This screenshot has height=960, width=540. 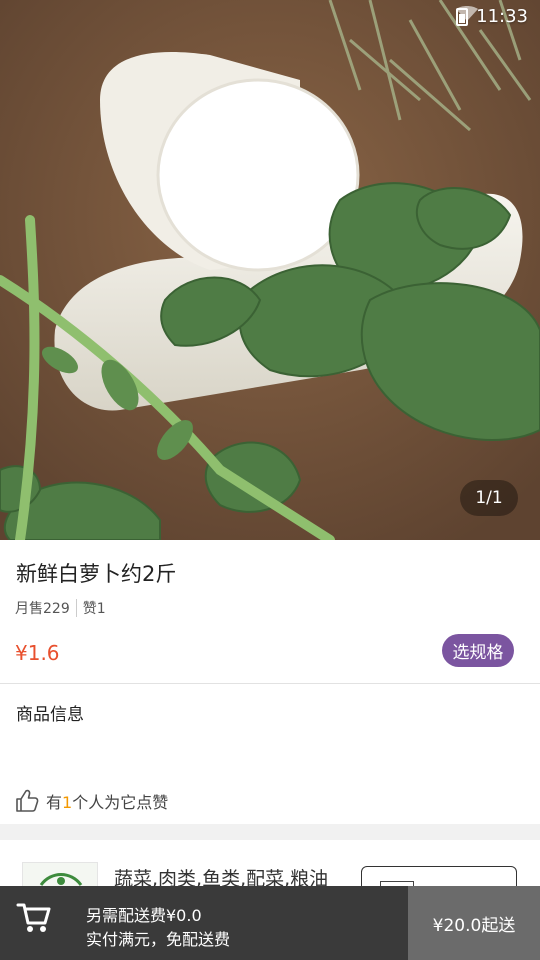 I want to click on shopping-cart-icon, so click(x=34, y=916).